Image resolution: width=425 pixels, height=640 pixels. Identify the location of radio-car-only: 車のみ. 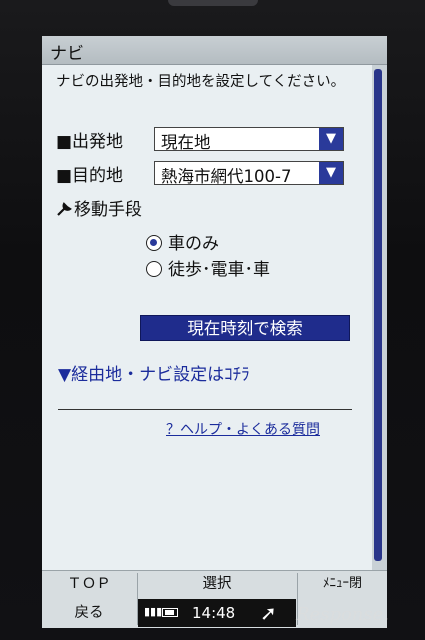
(182, 241).